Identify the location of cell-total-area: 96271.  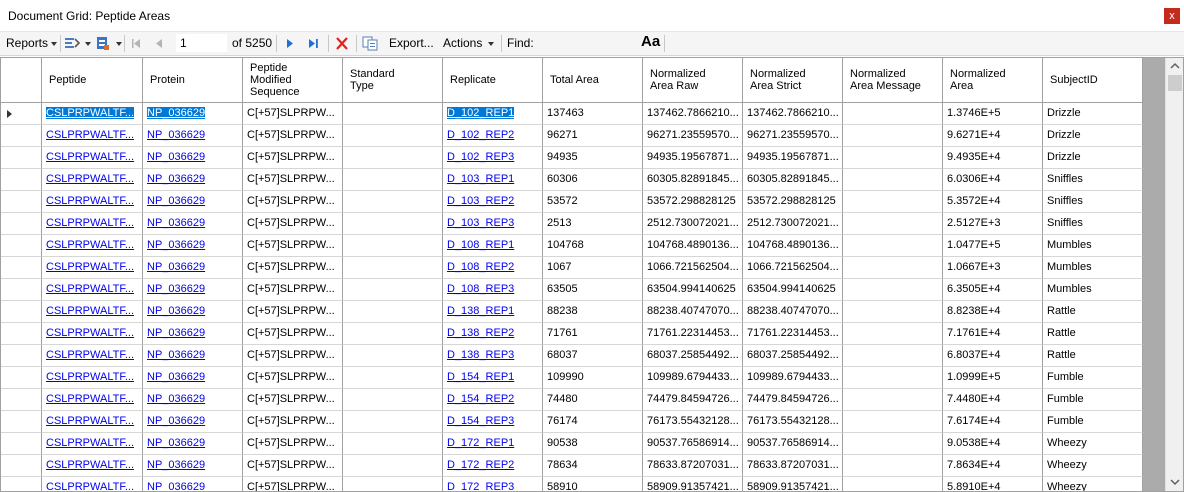
(593, 136).